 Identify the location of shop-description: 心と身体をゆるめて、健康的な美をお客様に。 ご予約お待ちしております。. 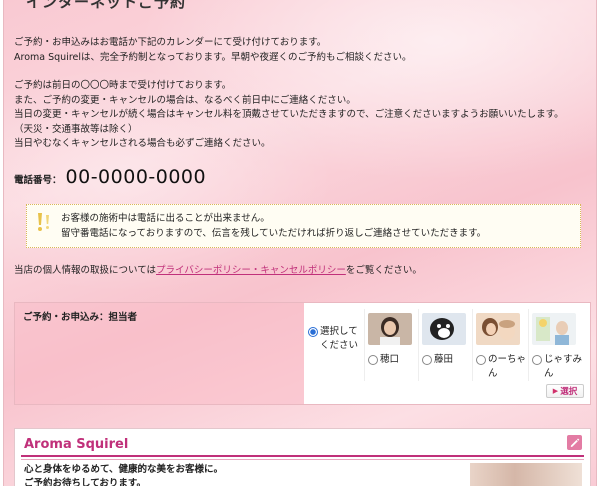
(123, 474).